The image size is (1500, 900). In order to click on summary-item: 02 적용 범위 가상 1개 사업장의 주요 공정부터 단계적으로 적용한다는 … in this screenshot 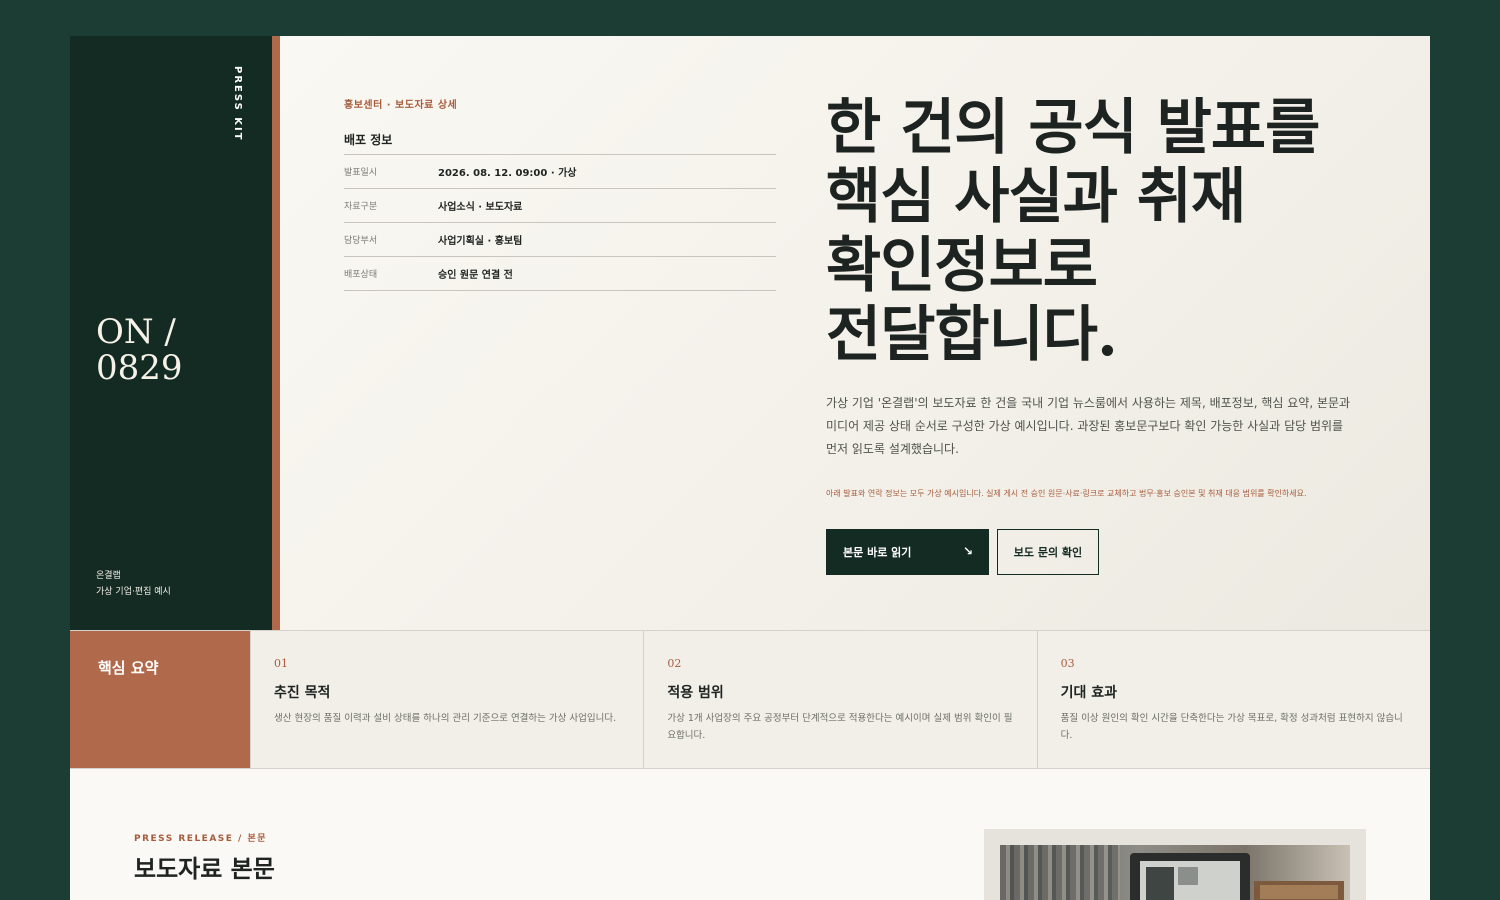, I will do `click(839, 699)`.